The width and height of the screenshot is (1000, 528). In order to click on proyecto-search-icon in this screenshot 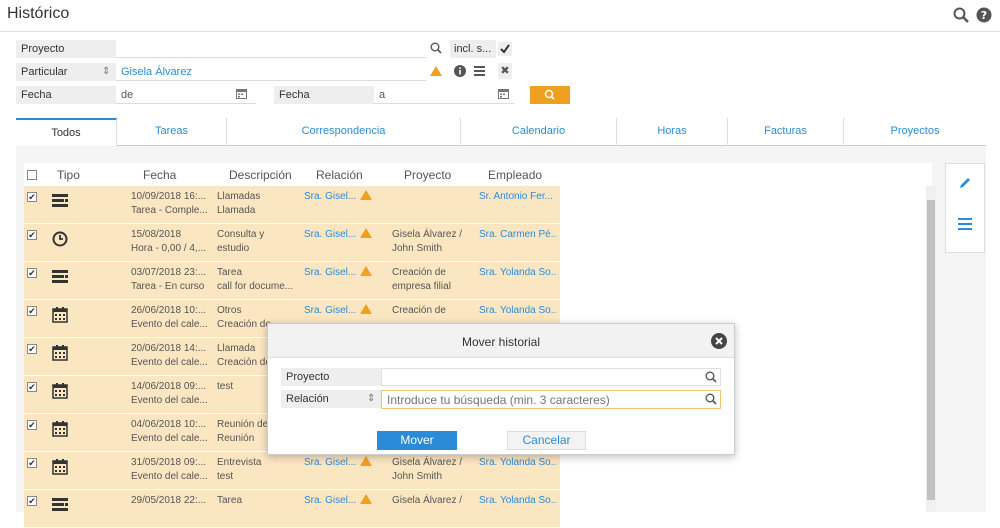, I will do `click(436, 49)`.